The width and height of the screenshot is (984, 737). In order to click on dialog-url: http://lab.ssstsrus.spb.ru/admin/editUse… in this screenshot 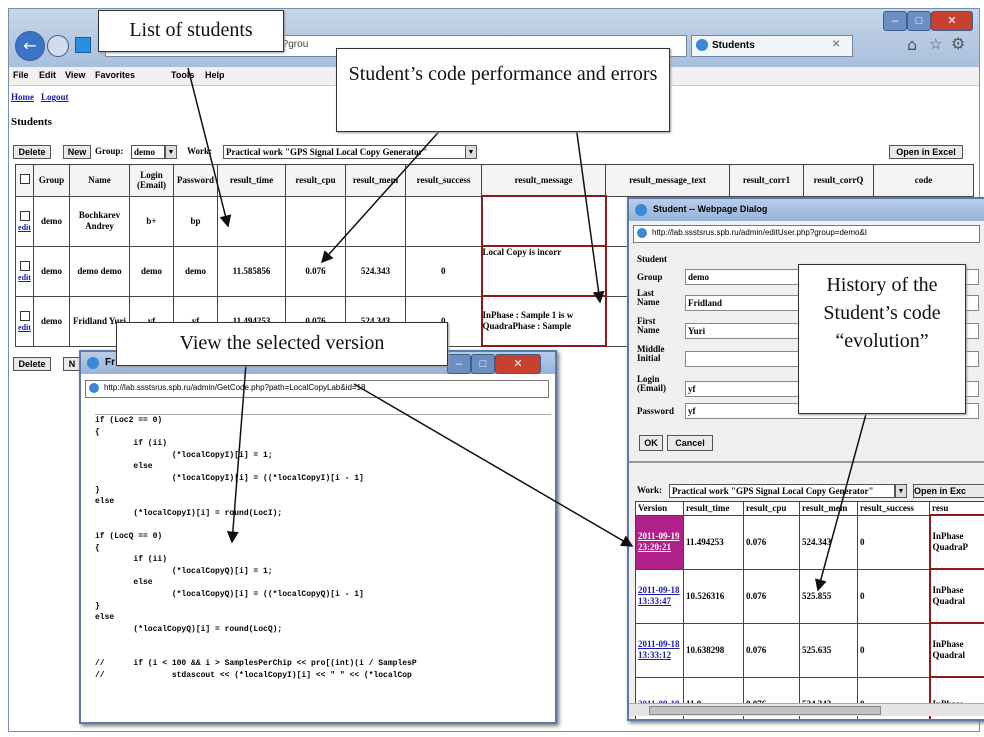, I will do `click(760, 232)`.